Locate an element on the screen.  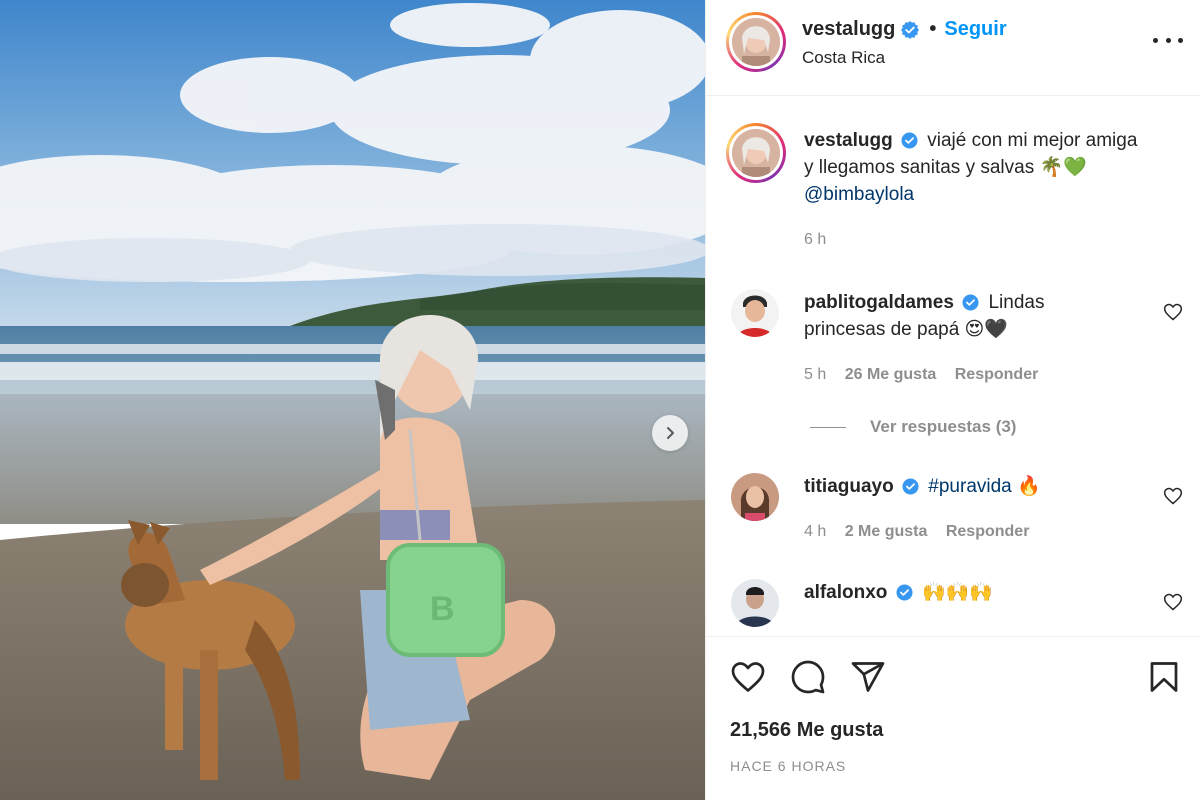
more-options-icon is located at coordinates (1168, 40).